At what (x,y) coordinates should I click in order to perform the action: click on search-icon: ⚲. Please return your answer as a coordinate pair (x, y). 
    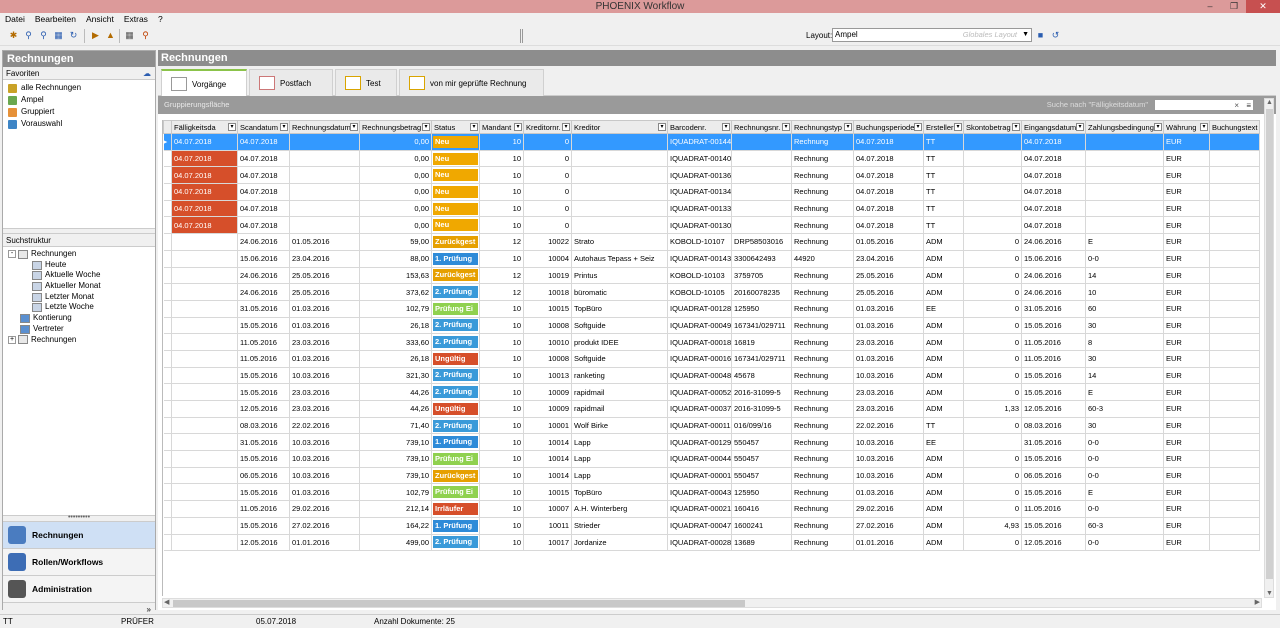
    Looking at the image, I should click on (28, 35).